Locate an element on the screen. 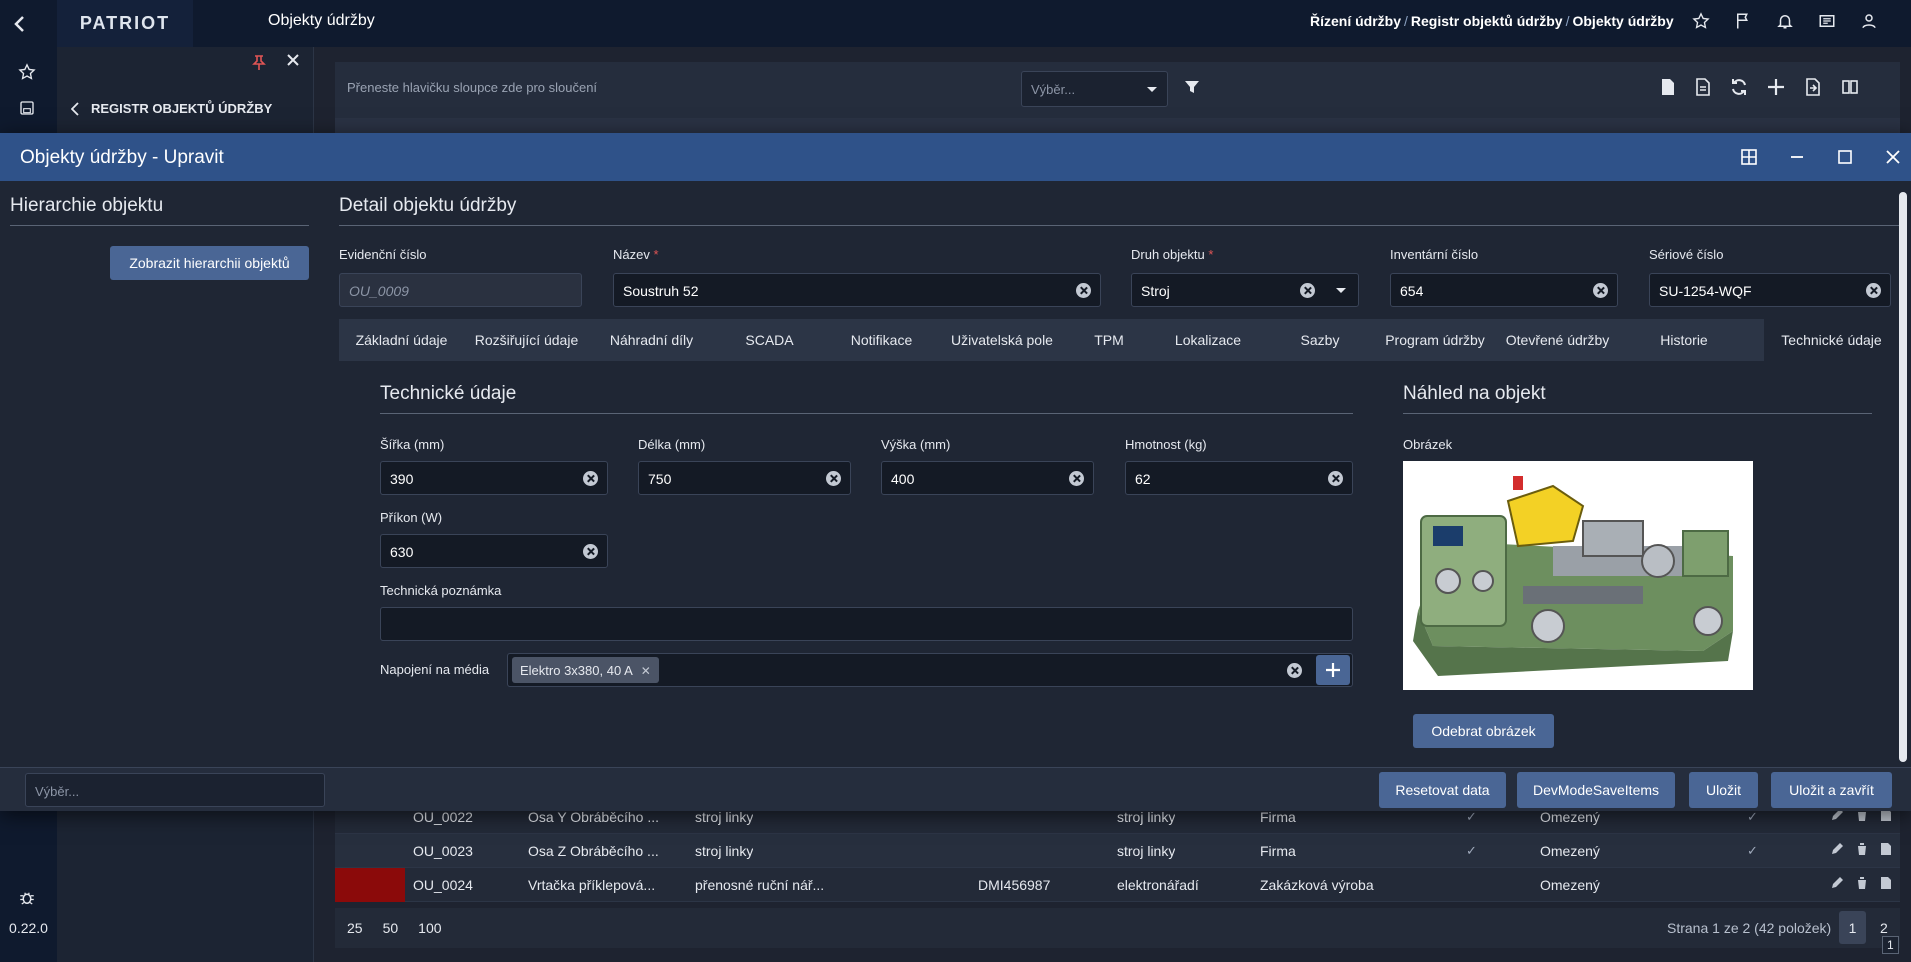 Image resolution: width=1911 pixels, height=962 pixels. tab-sazby: Sazby is located at coordinates (1320, 340).